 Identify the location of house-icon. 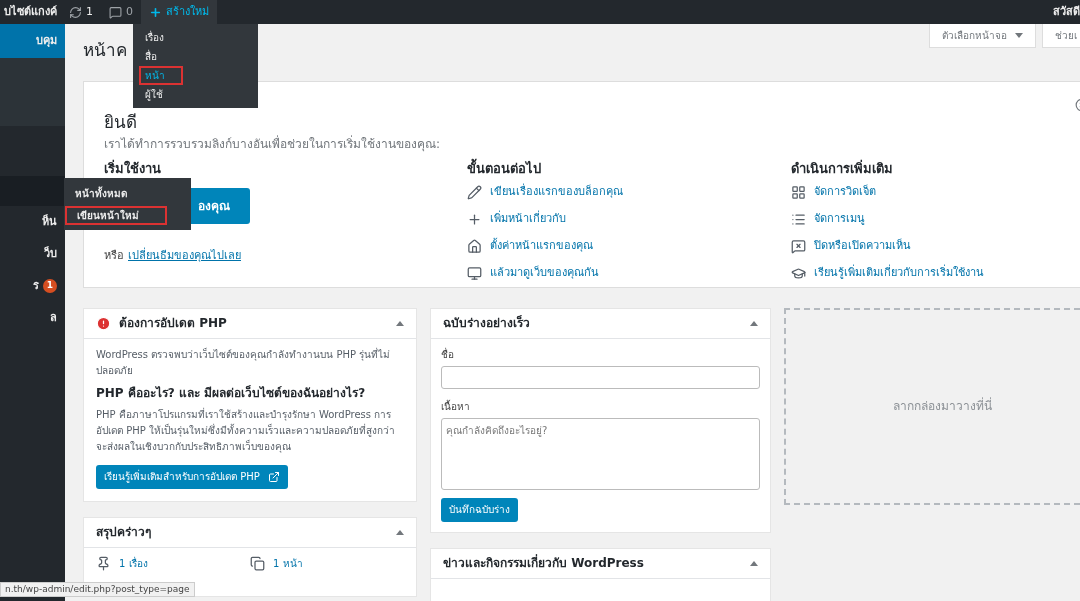
(474, 246).